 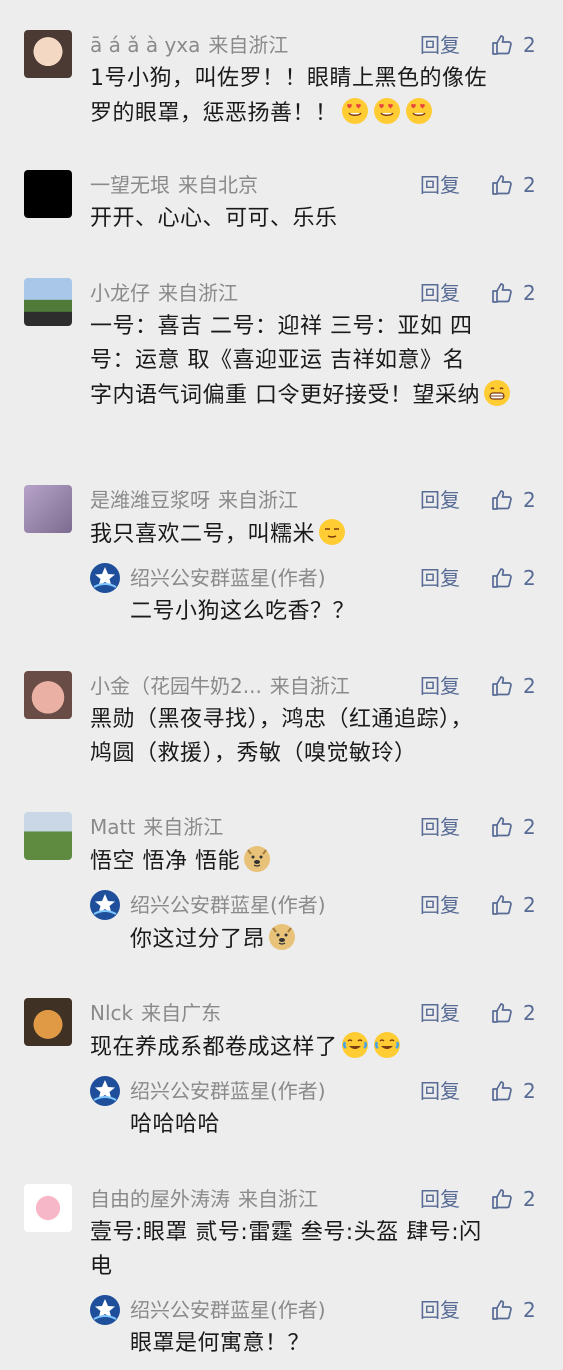 What do you see at coordinates (387, 1045) in the screenshot?
I see `laugh-cry-icon` at bounding box center [387, 1045].